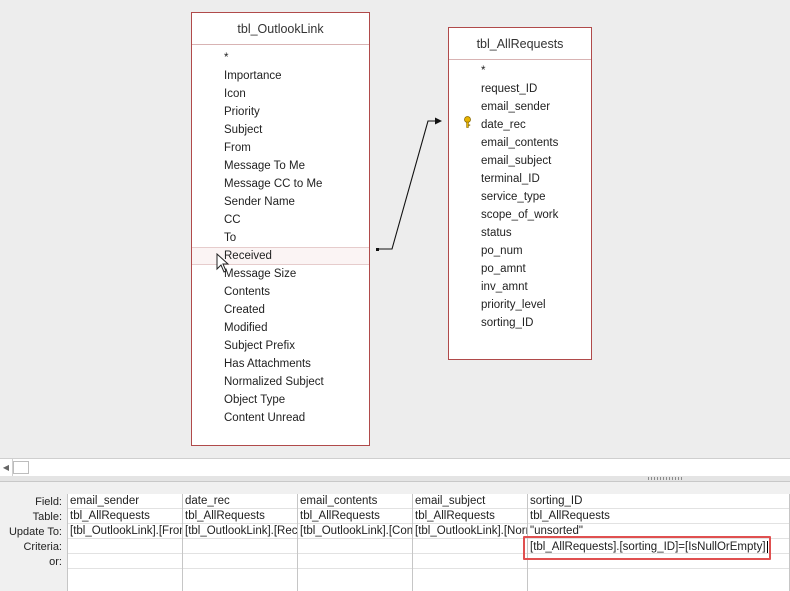  What do you see at coordinates (42, 547) in the screenshot?
I see `row-label-criteria: Criteria:` at bounding box center [42, 547].